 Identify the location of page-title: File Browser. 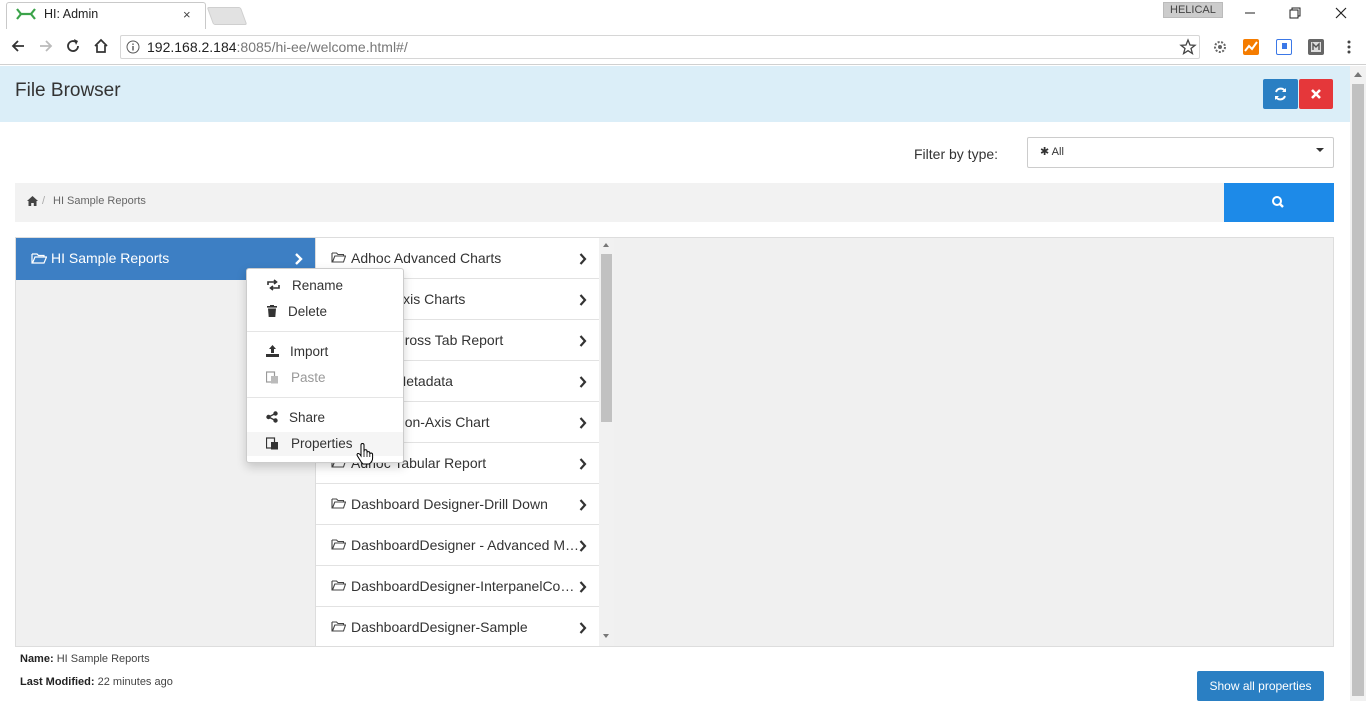
(68, 90).